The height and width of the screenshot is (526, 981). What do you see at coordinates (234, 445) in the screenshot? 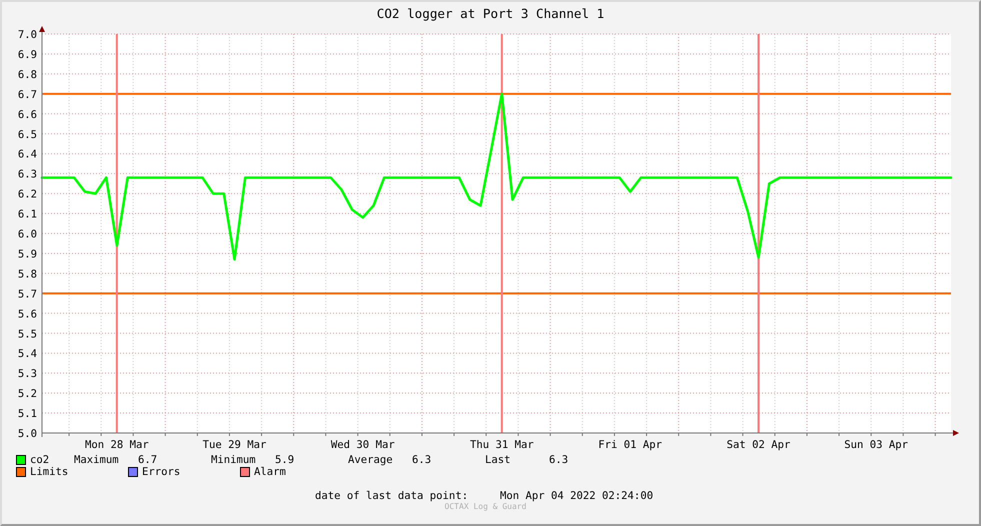
I see `axis-label: Tue 29 Mar` at bounding box center [234, 445].